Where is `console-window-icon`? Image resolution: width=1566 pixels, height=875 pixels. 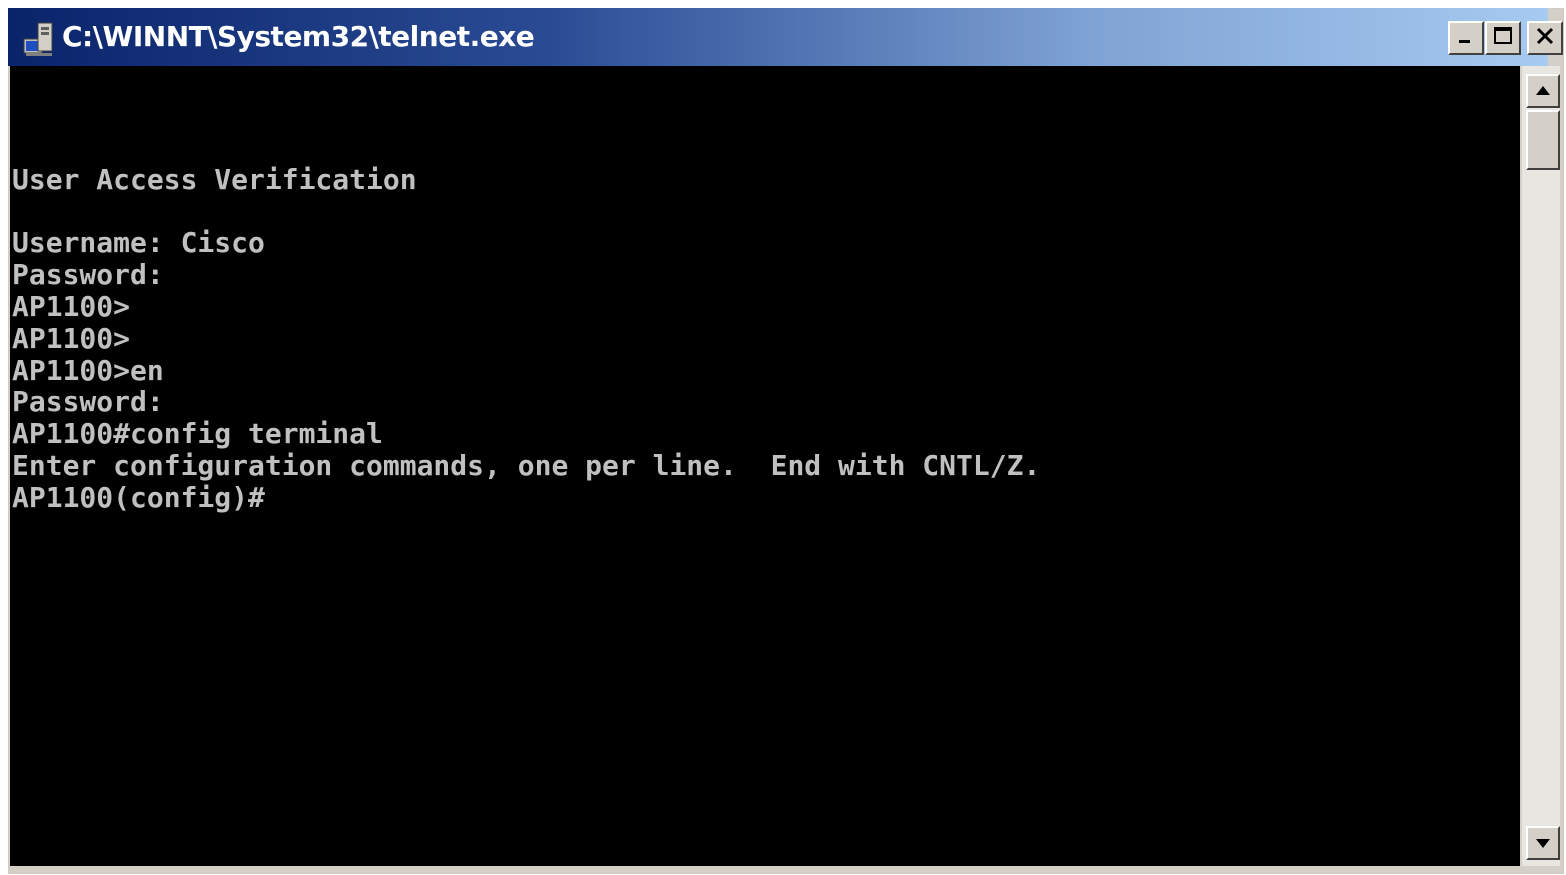 console-window-icon is located at coordinates (40, 39).